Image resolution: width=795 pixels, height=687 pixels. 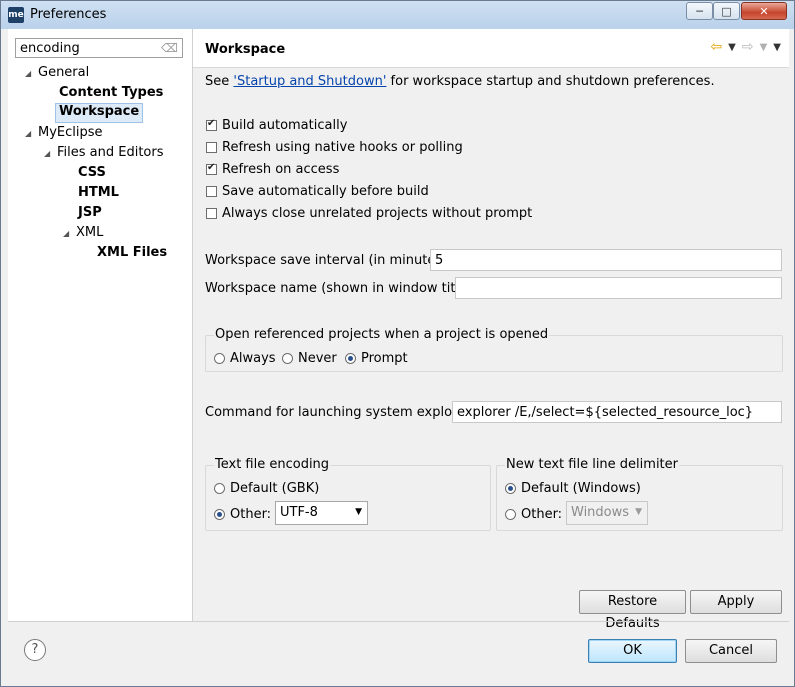 What do you see at coordinates (104, 153) in the screenshot?
I see `tree-item-files-and-editors: ◢ Files and Editors` at bounding box center [104, 153].